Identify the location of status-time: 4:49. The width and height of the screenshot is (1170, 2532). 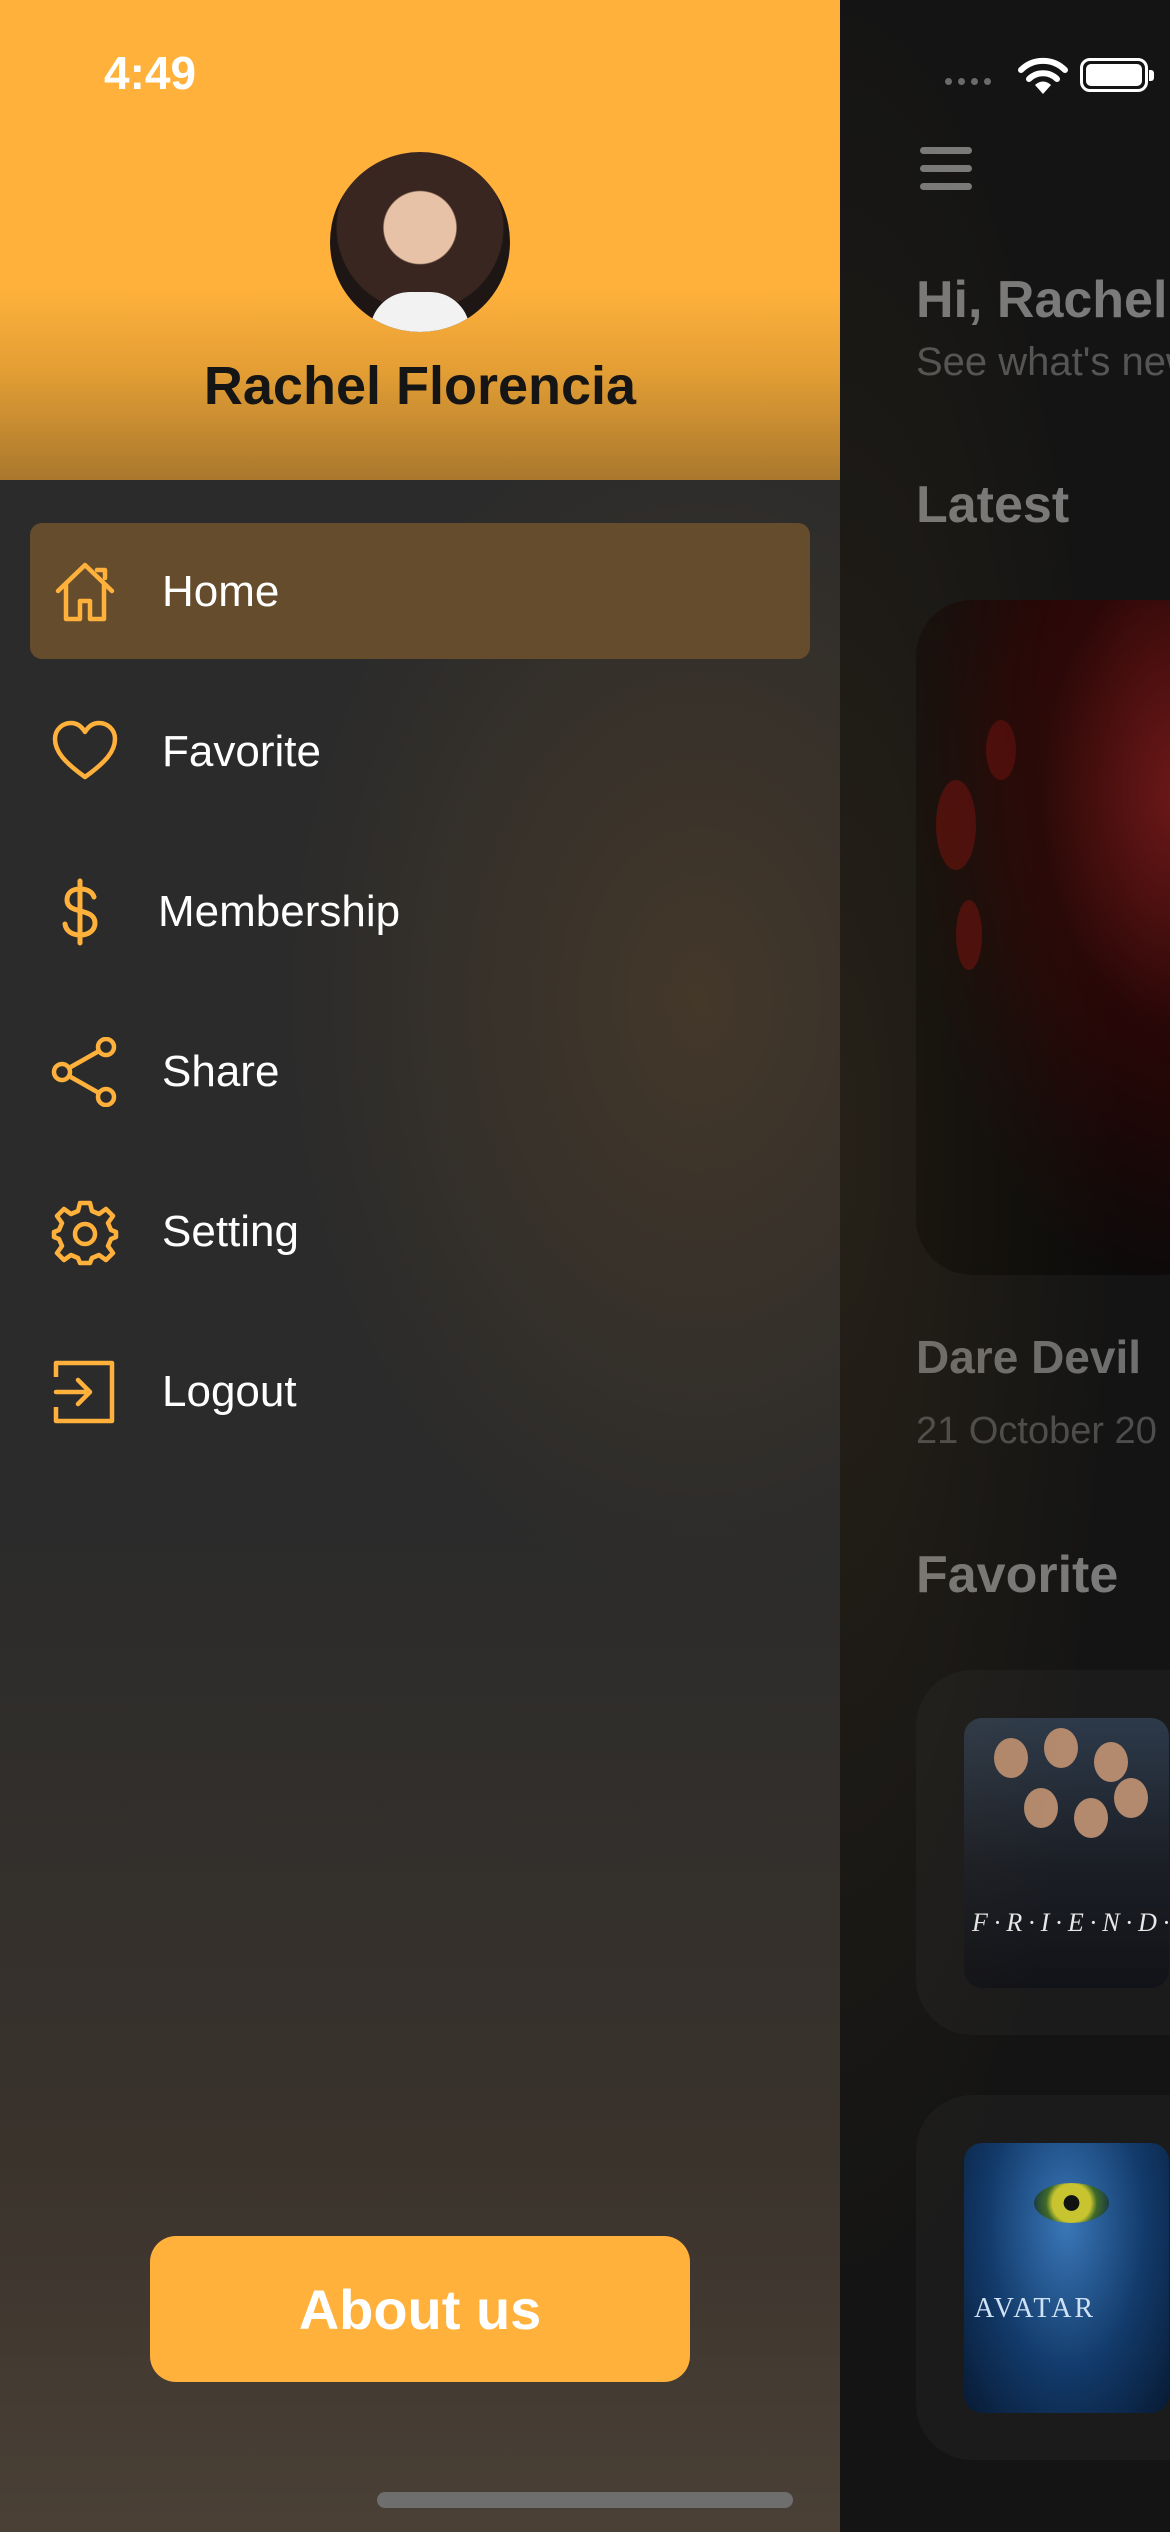
(150, 73).